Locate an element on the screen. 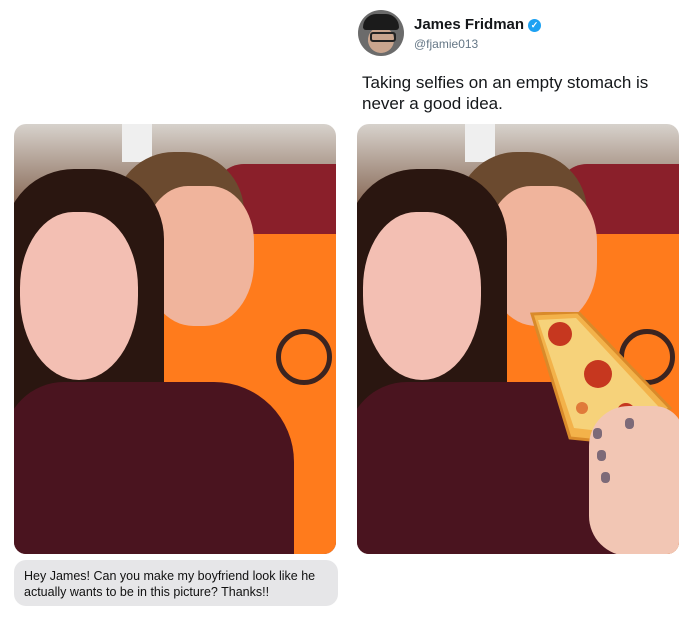 This screenshot has height=626, width=700. avatar-glasses is located at coordinates (383, 37).